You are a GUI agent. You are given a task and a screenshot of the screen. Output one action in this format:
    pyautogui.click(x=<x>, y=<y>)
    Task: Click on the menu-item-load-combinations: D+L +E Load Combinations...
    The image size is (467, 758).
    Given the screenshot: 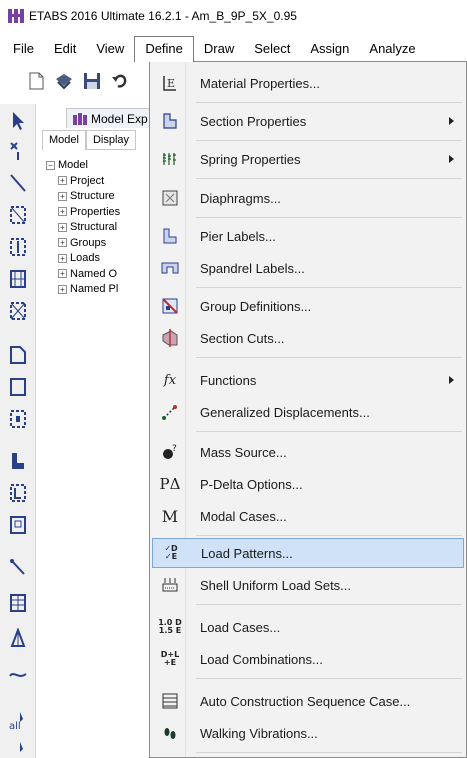 What is the action you would take?
    pyautogui.click(x=308, y=659)
    